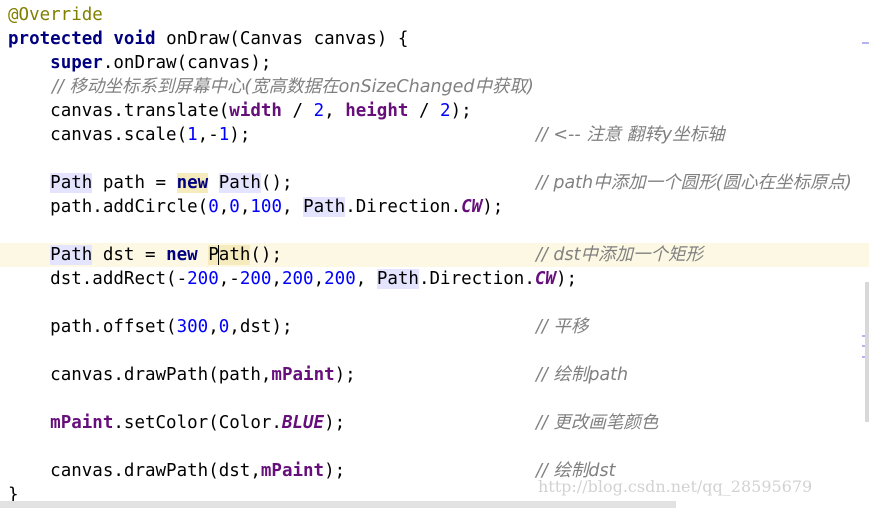 The height and width of the screenshot is (508, 869). Describe the element at coordinates (171, 327) in the screenshot. I see `code-line-14: path.offset(300,0,dst);` at that location.